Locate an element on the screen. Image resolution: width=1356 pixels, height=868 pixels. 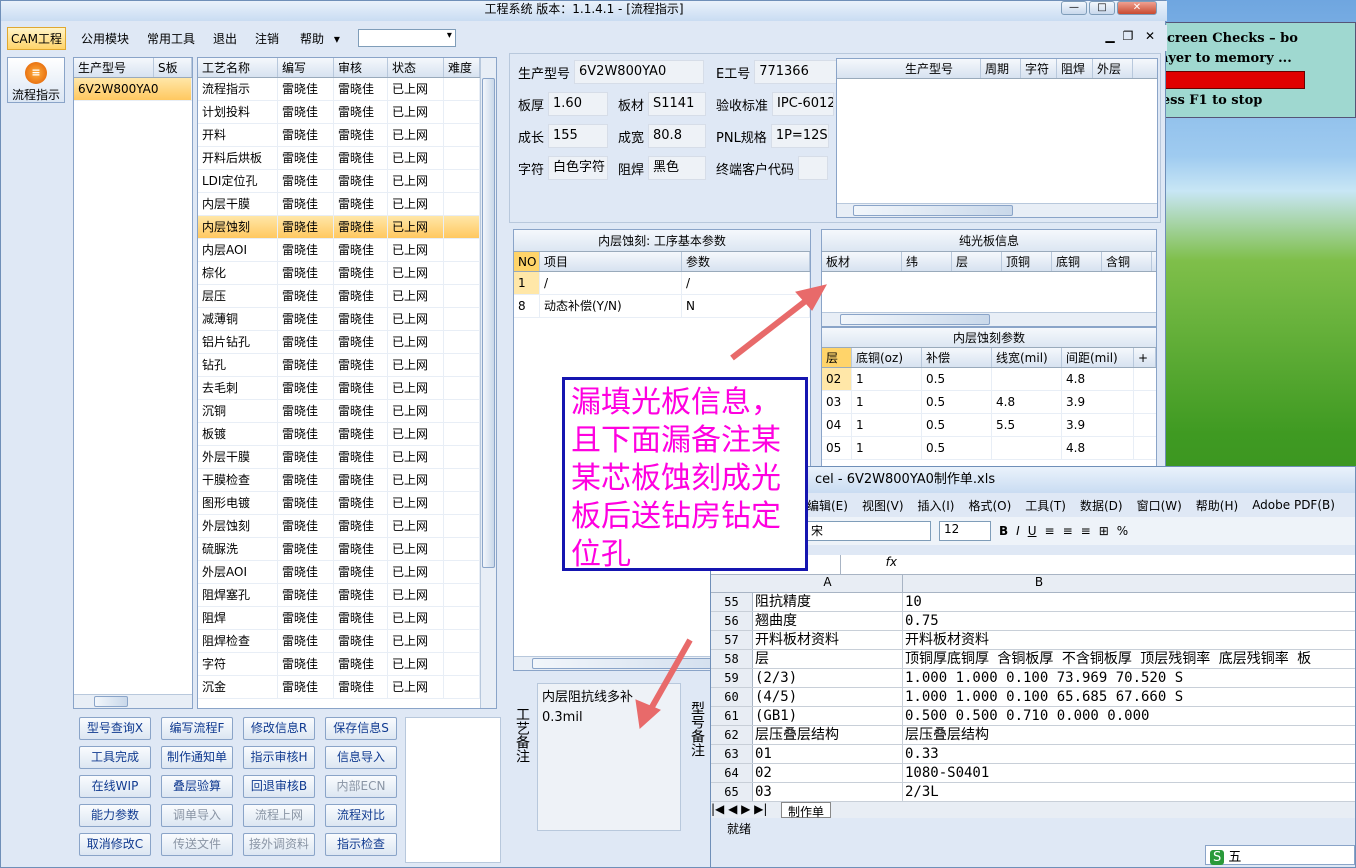
cell-a: (GB1) is located at coordinates (828, 716).